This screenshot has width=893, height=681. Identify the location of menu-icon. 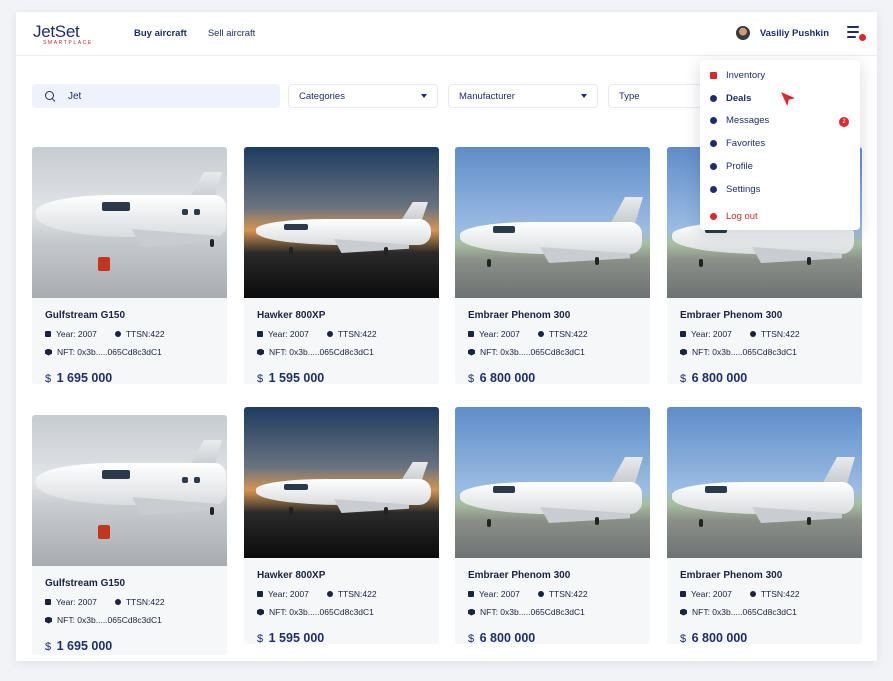
(856, 33).